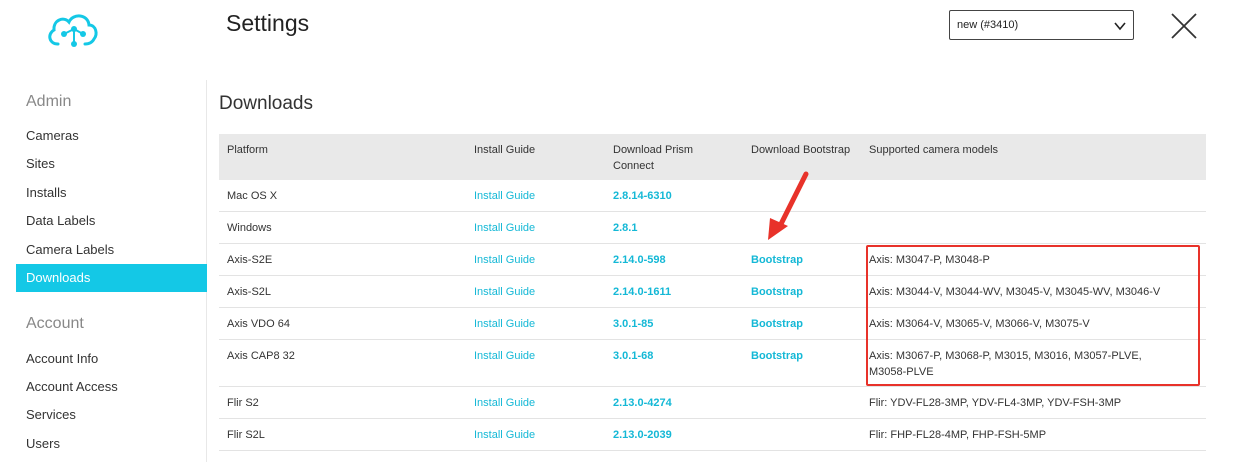 This screenshot has width=1234, height=462. Describe the element at coordinates (111, 136) in the screenshot. I see `sidebar-item-cameras: Cameras` at that location.